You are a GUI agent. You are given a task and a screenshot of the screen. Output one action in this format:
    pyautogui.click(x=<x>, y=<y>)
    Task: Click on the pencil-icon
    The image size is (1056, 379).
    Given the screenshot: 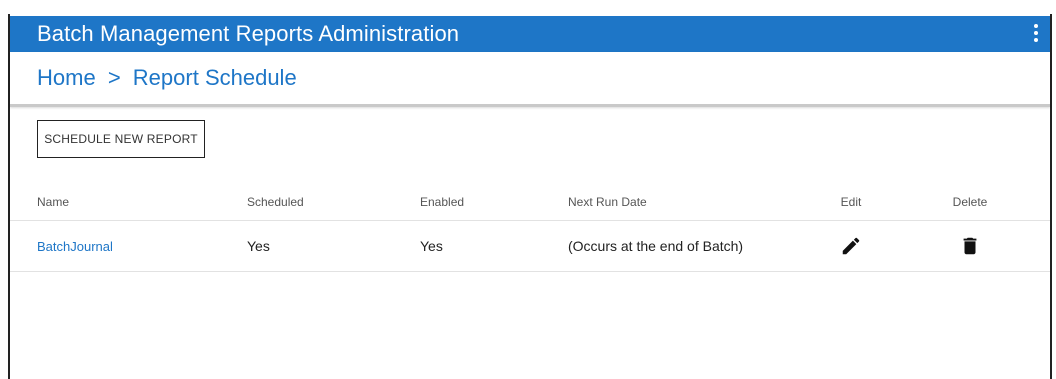 What is the action you would take?
    pyautogui.click(x=851, y=246)
    